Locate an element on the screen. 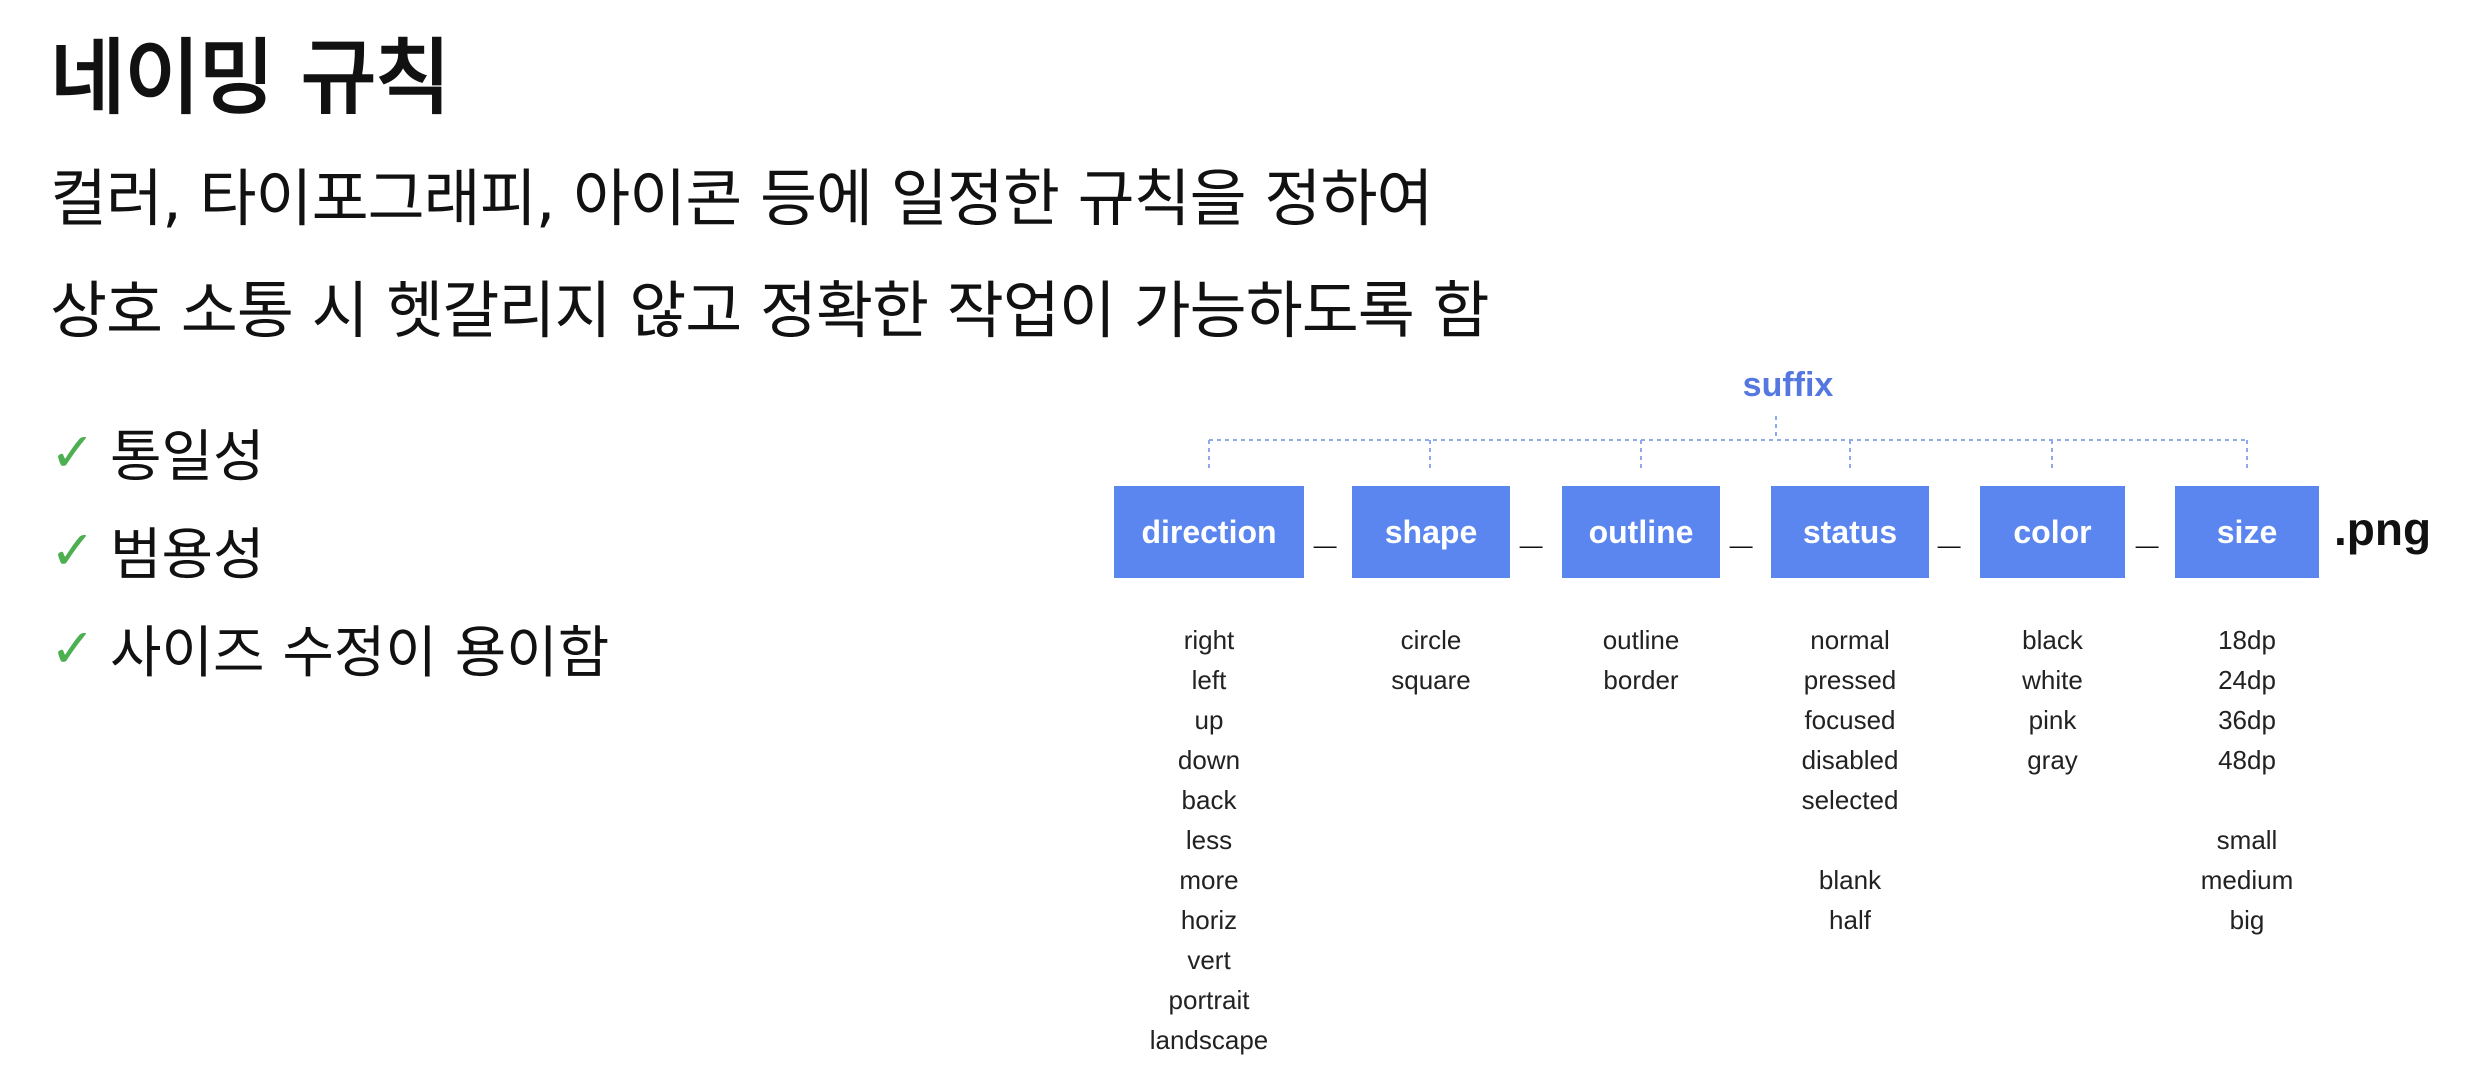  value-item: horiz is located at coordinates (1209, 920).